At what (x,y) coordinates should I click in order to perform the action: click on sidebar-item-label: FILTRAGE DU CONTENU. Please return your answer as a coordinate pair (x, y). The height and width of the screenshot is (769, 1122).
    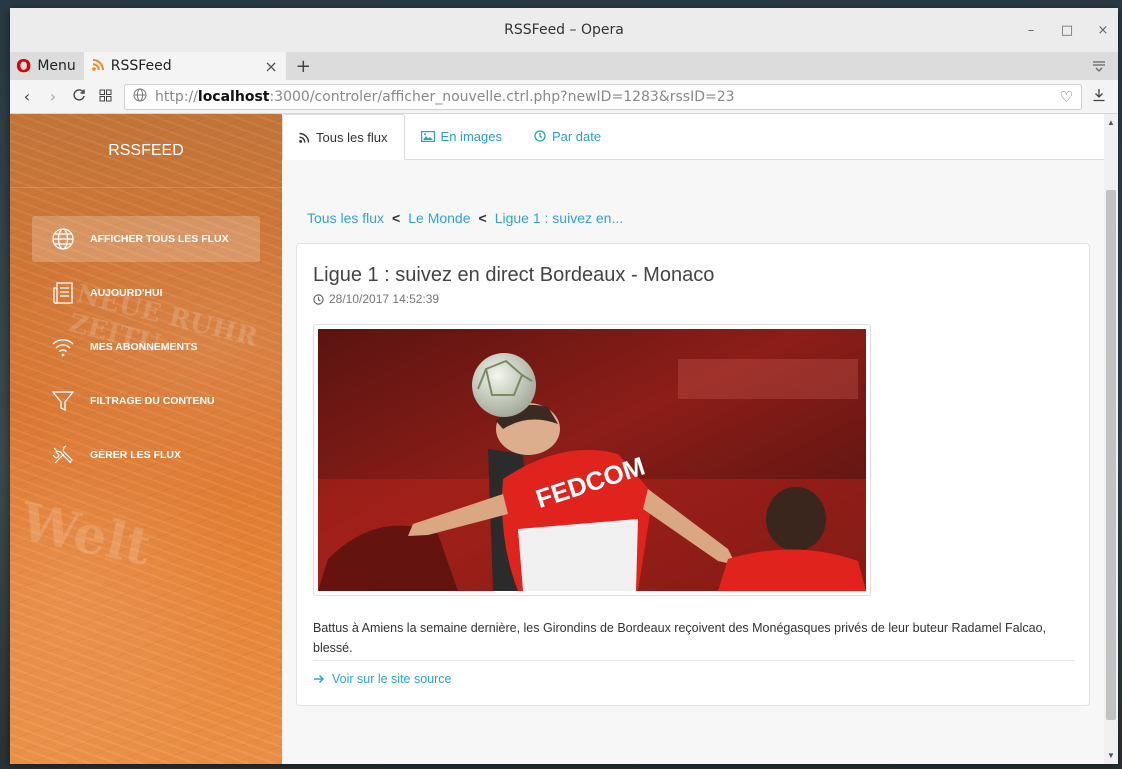
    Looking at the image, I should click on (152, 401).